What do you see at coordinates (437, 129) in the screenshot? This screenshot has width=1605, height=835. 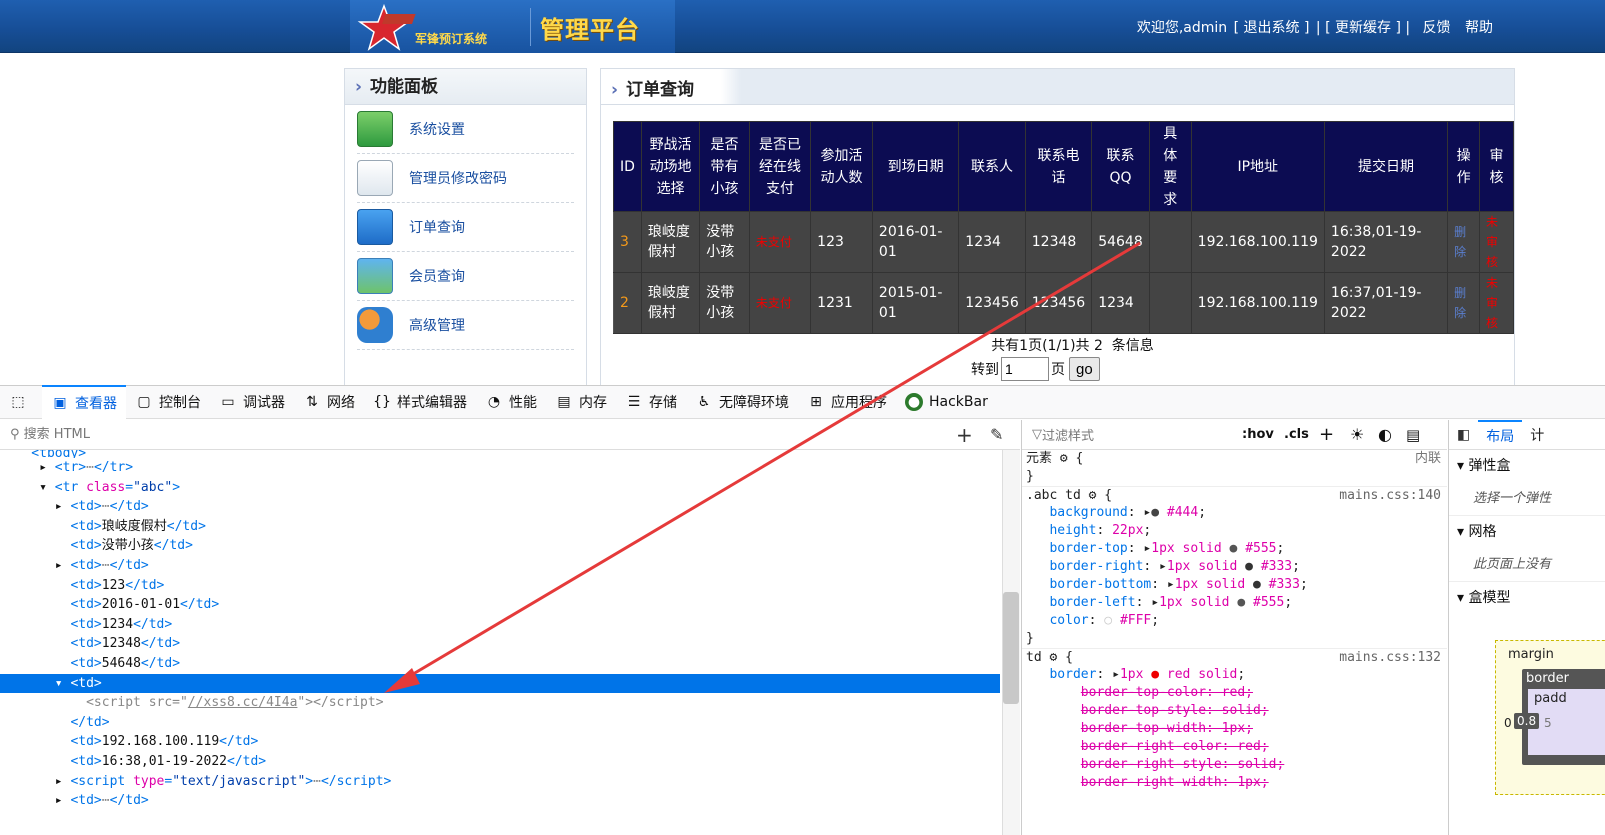 I see `menu-label: 系统设置` at bounding box center [437, 129].